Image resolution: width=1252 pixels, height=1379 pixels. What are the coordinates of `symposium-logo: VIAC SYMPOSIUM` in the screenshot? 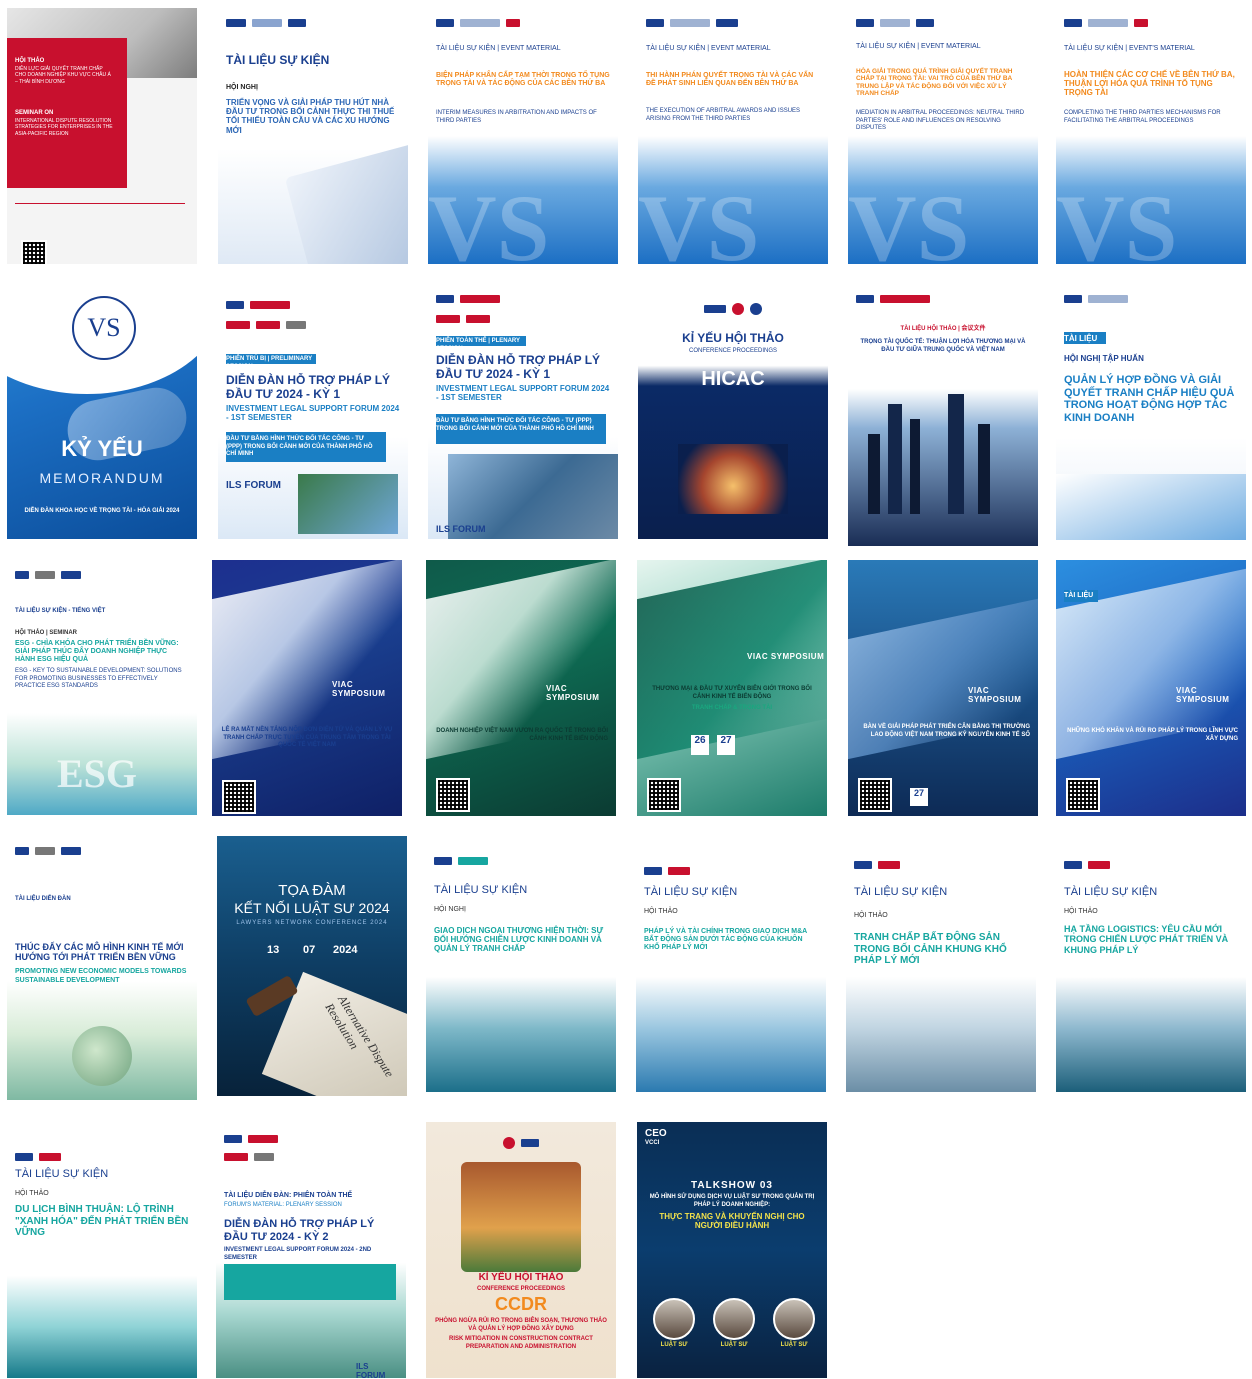 It's located at (786, 656).